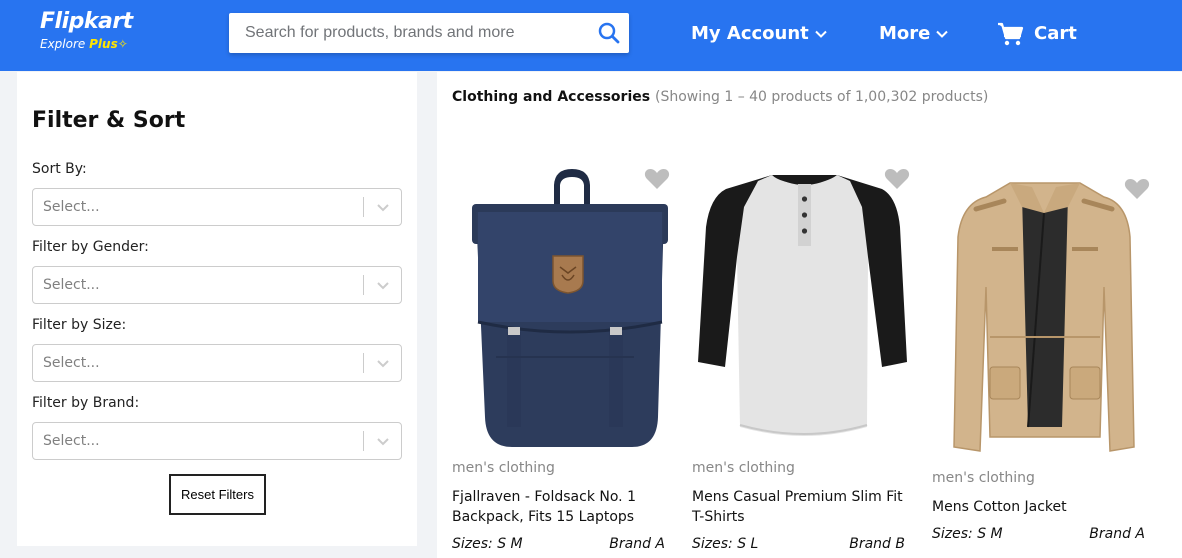  I want to click on product-name: Mens Casual Premium Slim Fit T-Shirts, so click(804, 507).